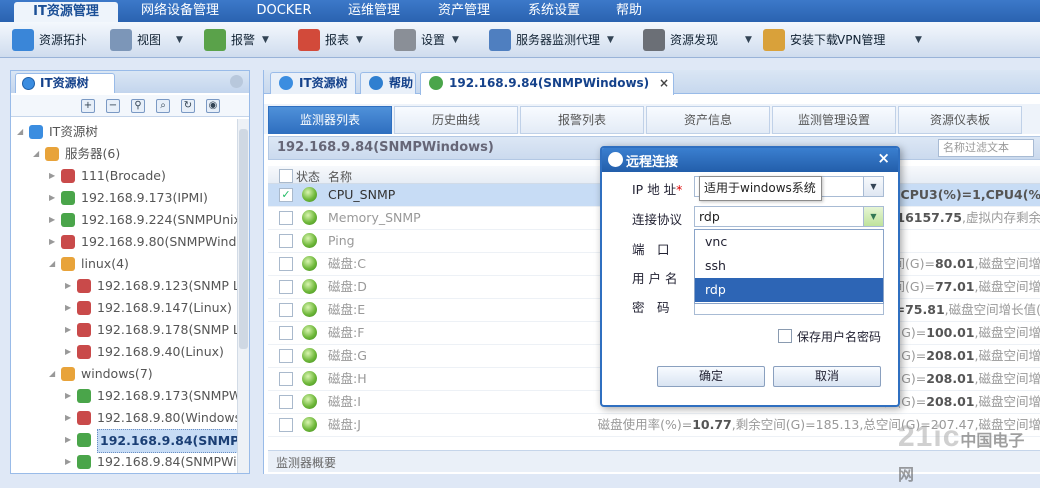 The width and height of the screenshot is (1040, 488). Describe the element at coordinates (188, 106) in the screenshot. I see `refresh-icon: ↻` at that location.